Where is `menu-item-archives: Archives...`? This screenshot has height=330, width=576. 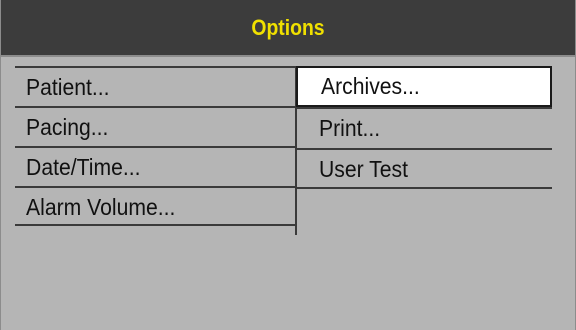
menu-item-archives: Archives... is located at coordinates (424, 86).